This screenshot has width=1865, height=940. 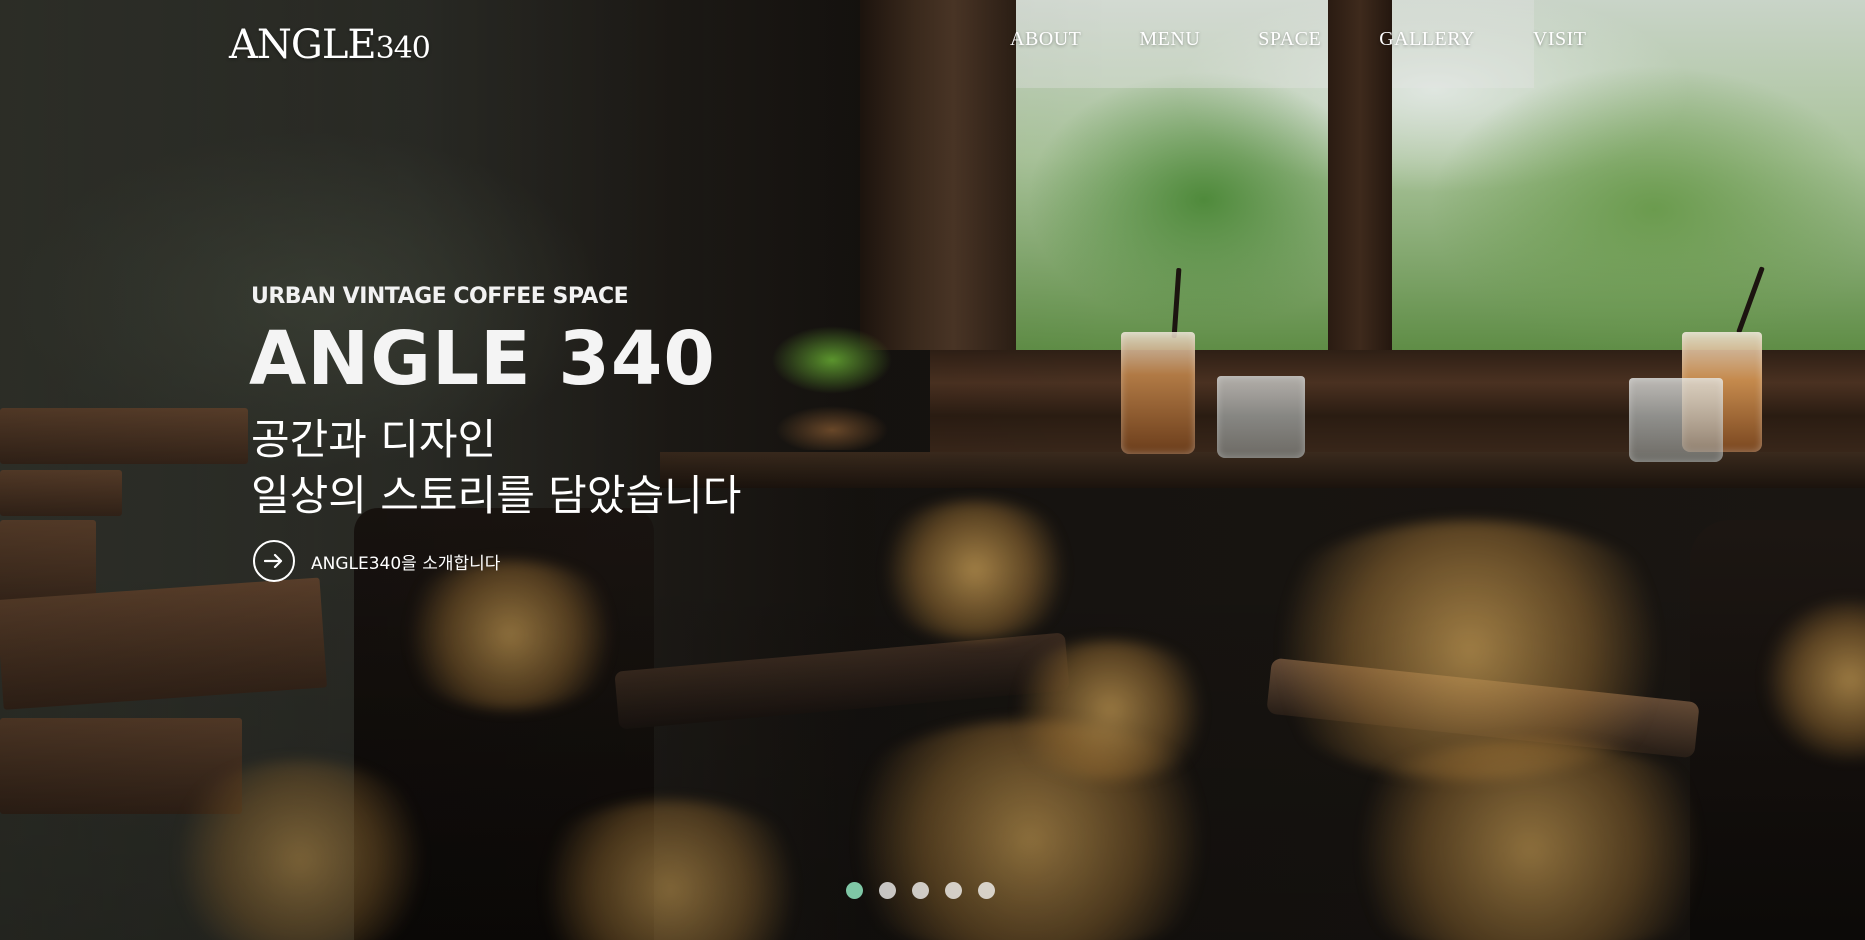 What do you see at coordinates (303, 45) in the screenshot?
I see `logo-text: ANGLE` at bounding box center [303, 45].